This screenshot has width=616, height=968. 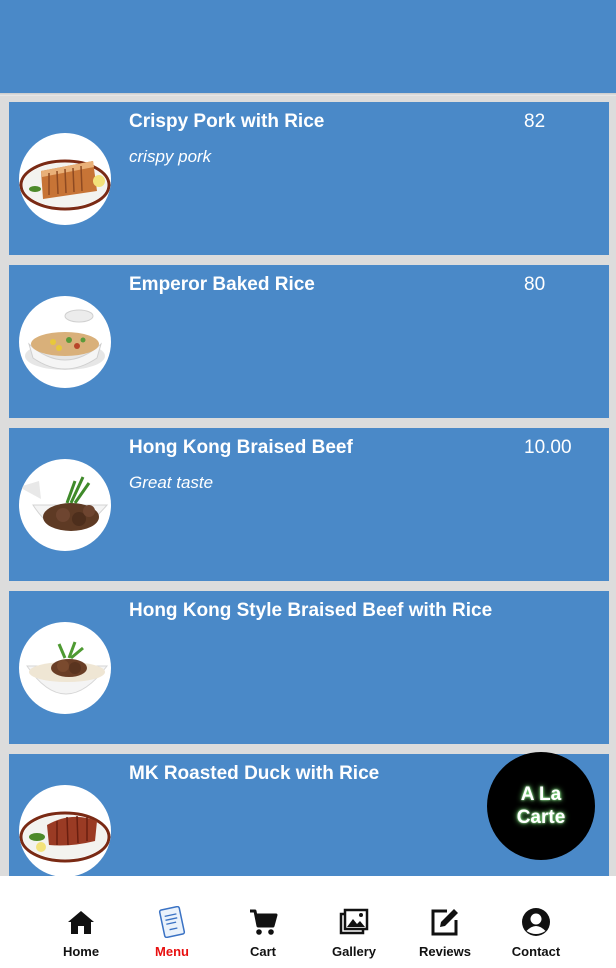 What do you see at coordinates (541, 806) in the screenshot?
I see `a-la-carte-button: A La Carte` at bounding box center [541, 806].